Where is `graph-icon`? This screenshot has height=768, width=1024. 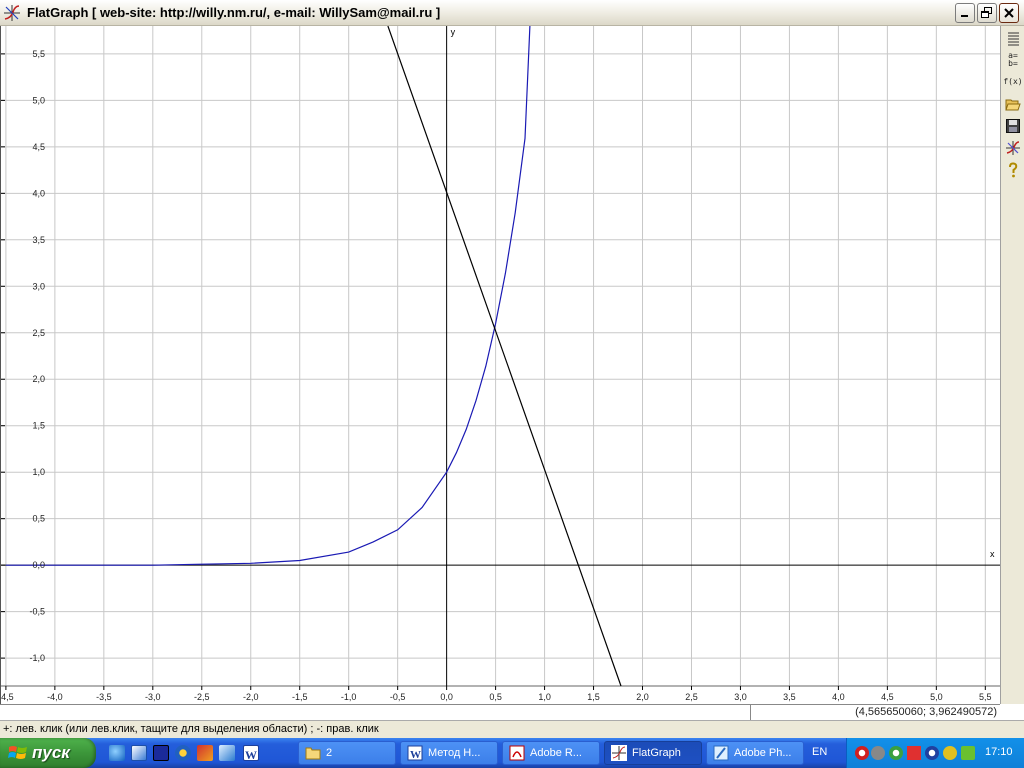 graph-icon is located at coordinates (1013, 148).